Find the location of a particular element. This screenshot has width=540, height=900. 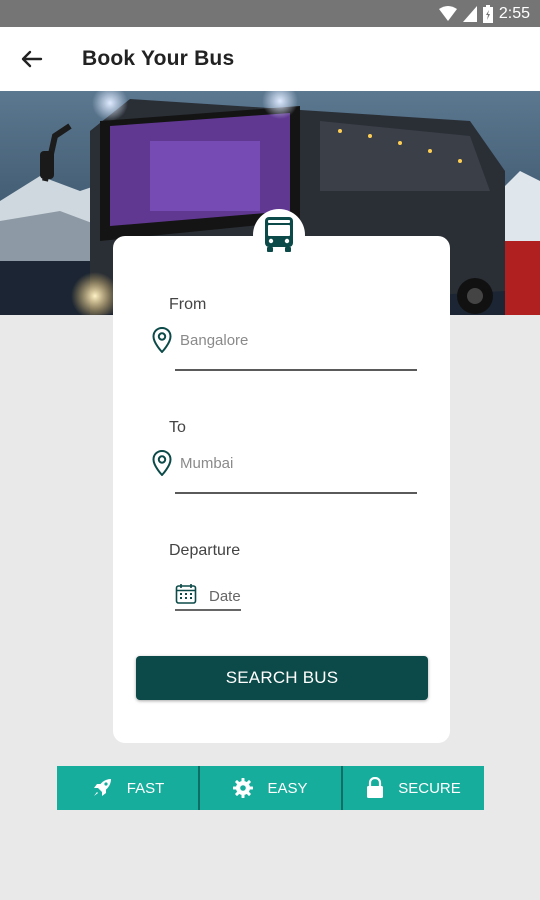

date-input: Date is located at coordinates (225, 596).